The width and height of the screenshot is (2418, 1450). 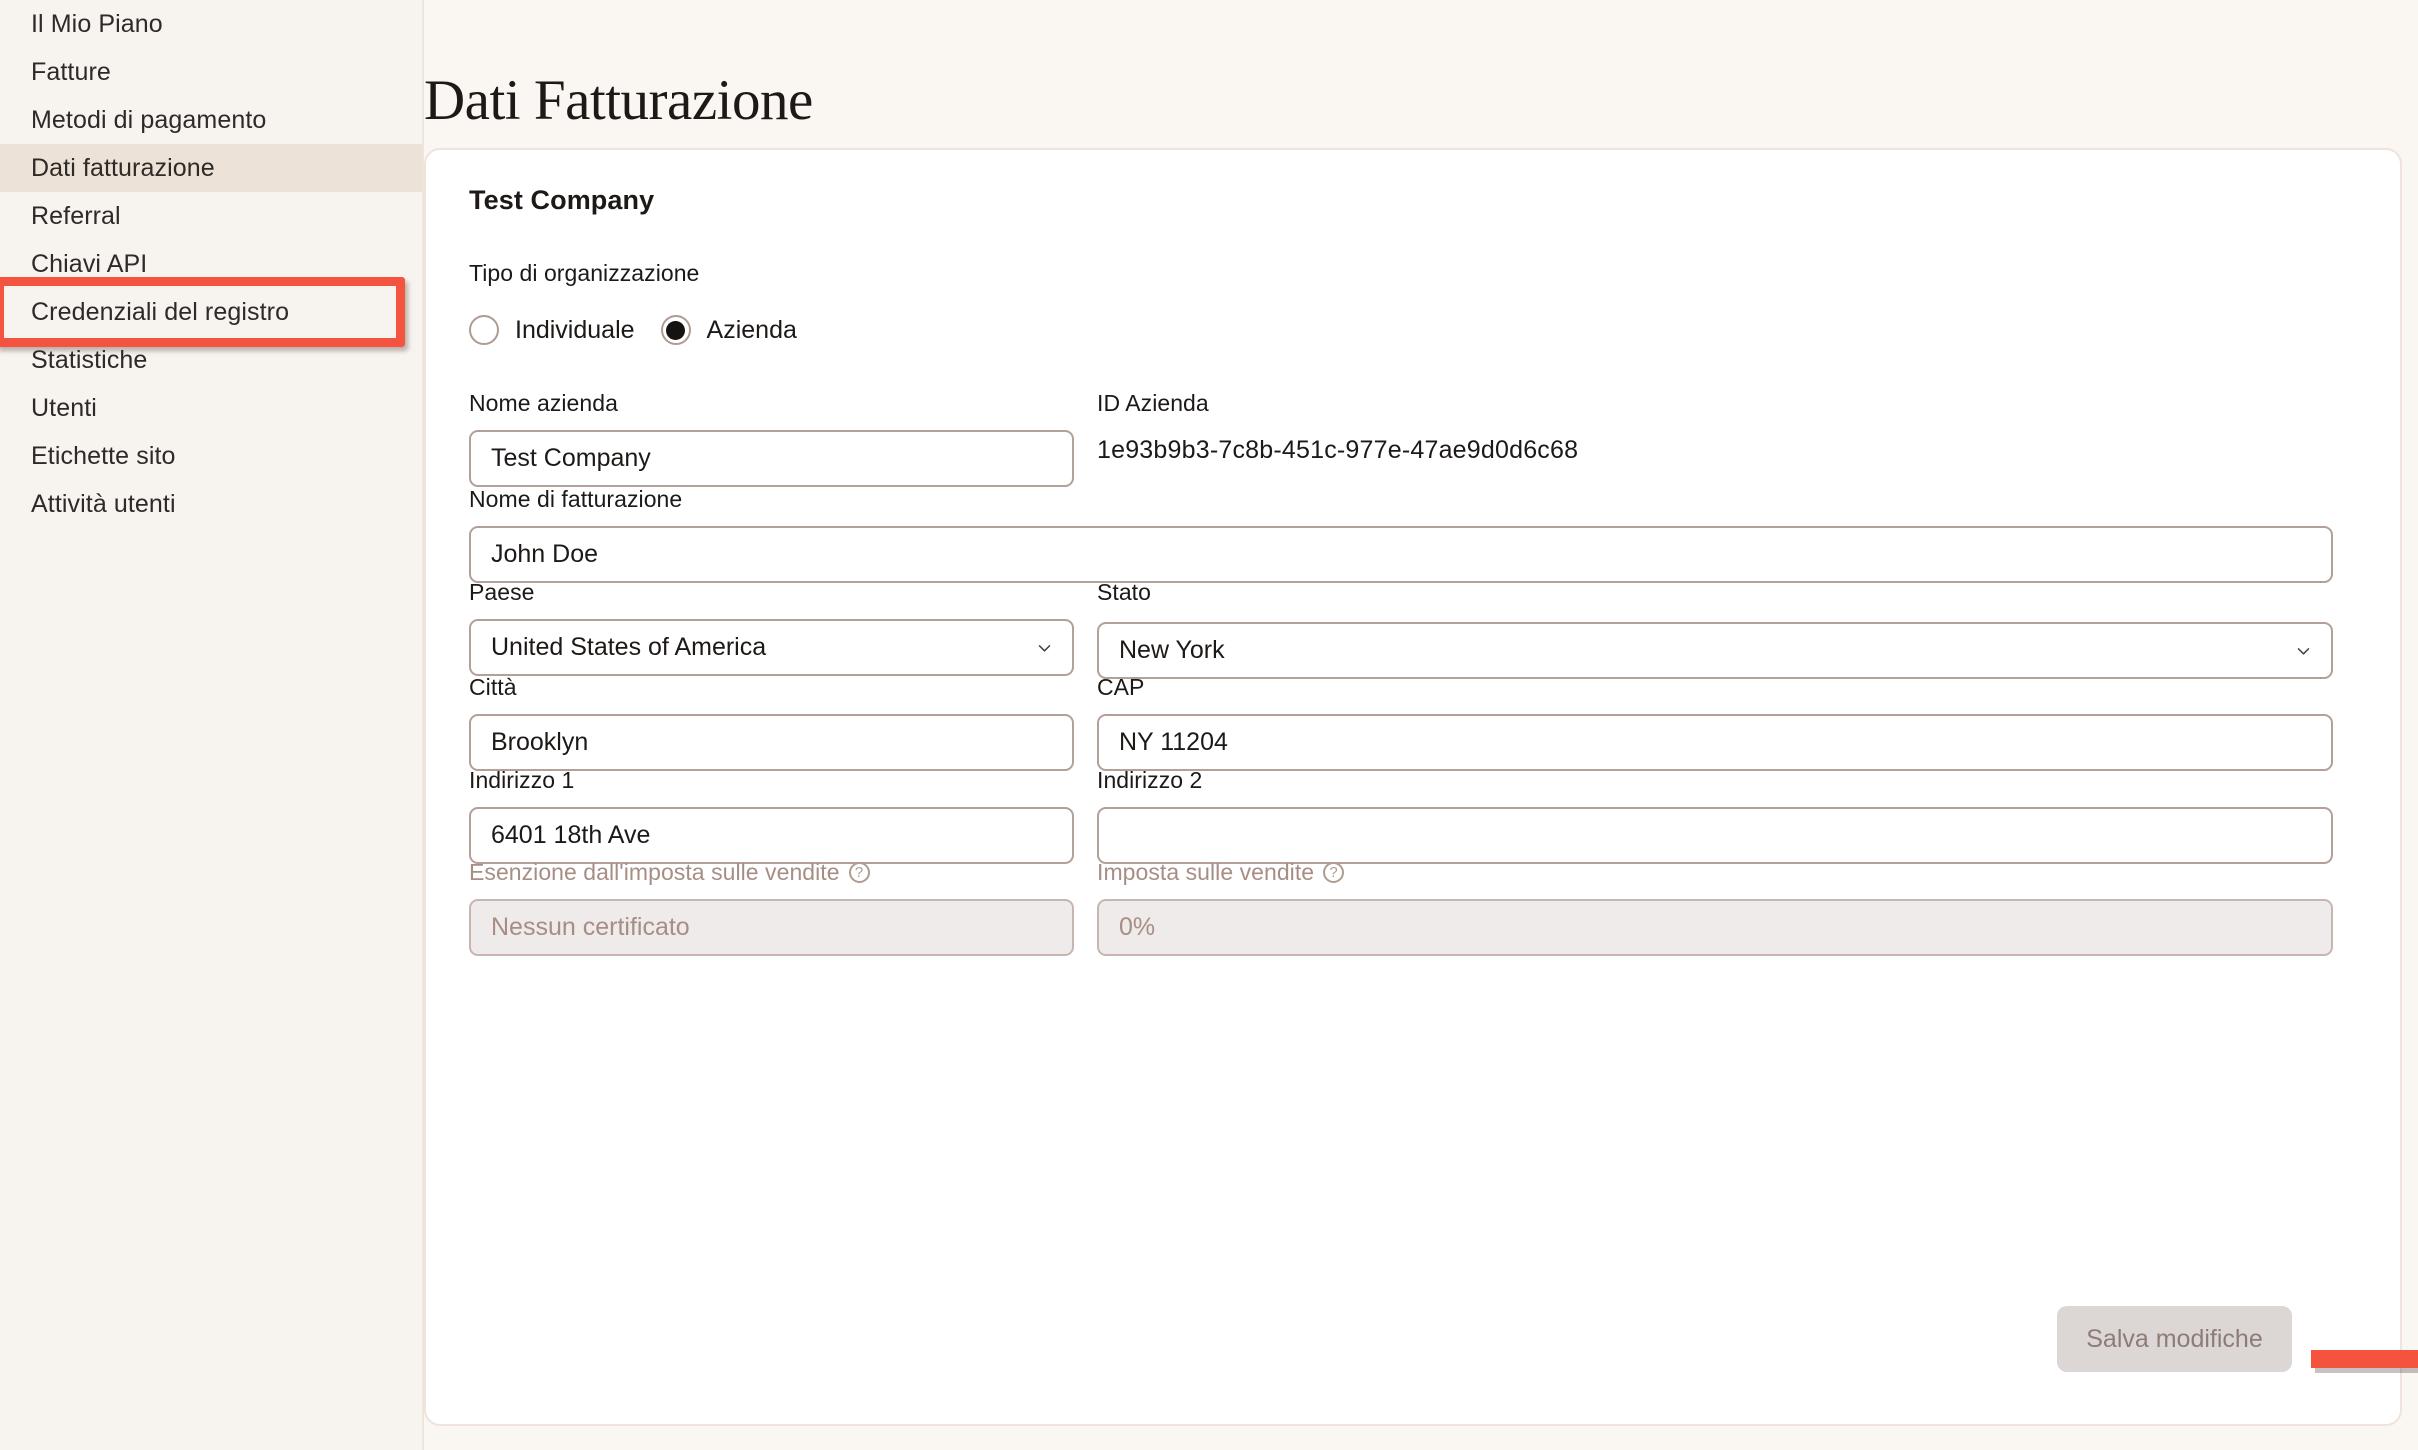 I want to click on sidebar-item-dati-fatturazione: Dati fatturazione, so click(x=211, y=168).